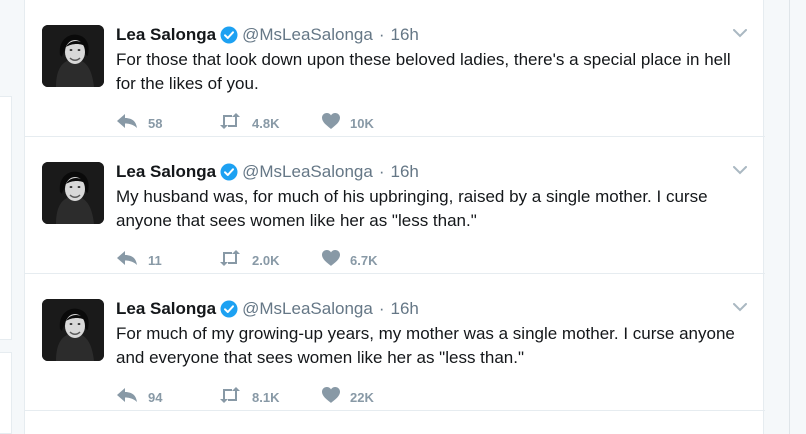  What do you see at coordinates (6, 393) in the screenshot?
I see `left-column-card-lower` at bounding box center [6, 393].